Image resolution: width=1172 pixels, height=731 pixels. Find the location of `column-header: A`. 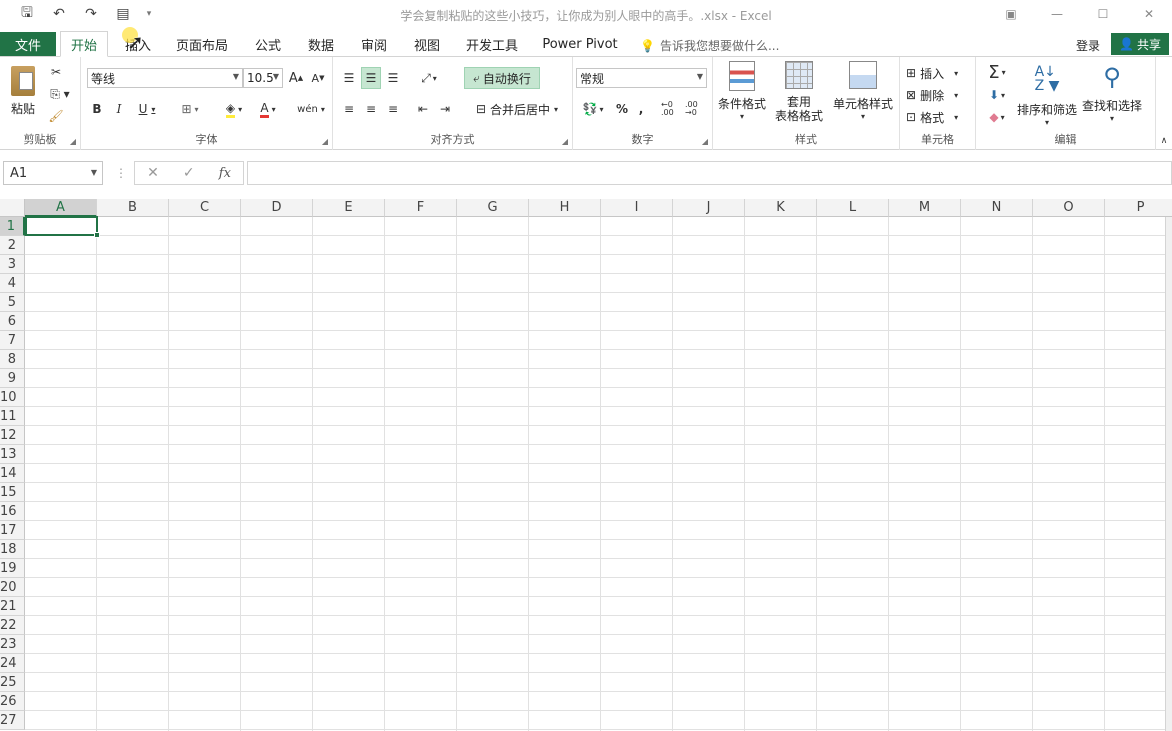

column-header: A is located at coordinates (61, 208).